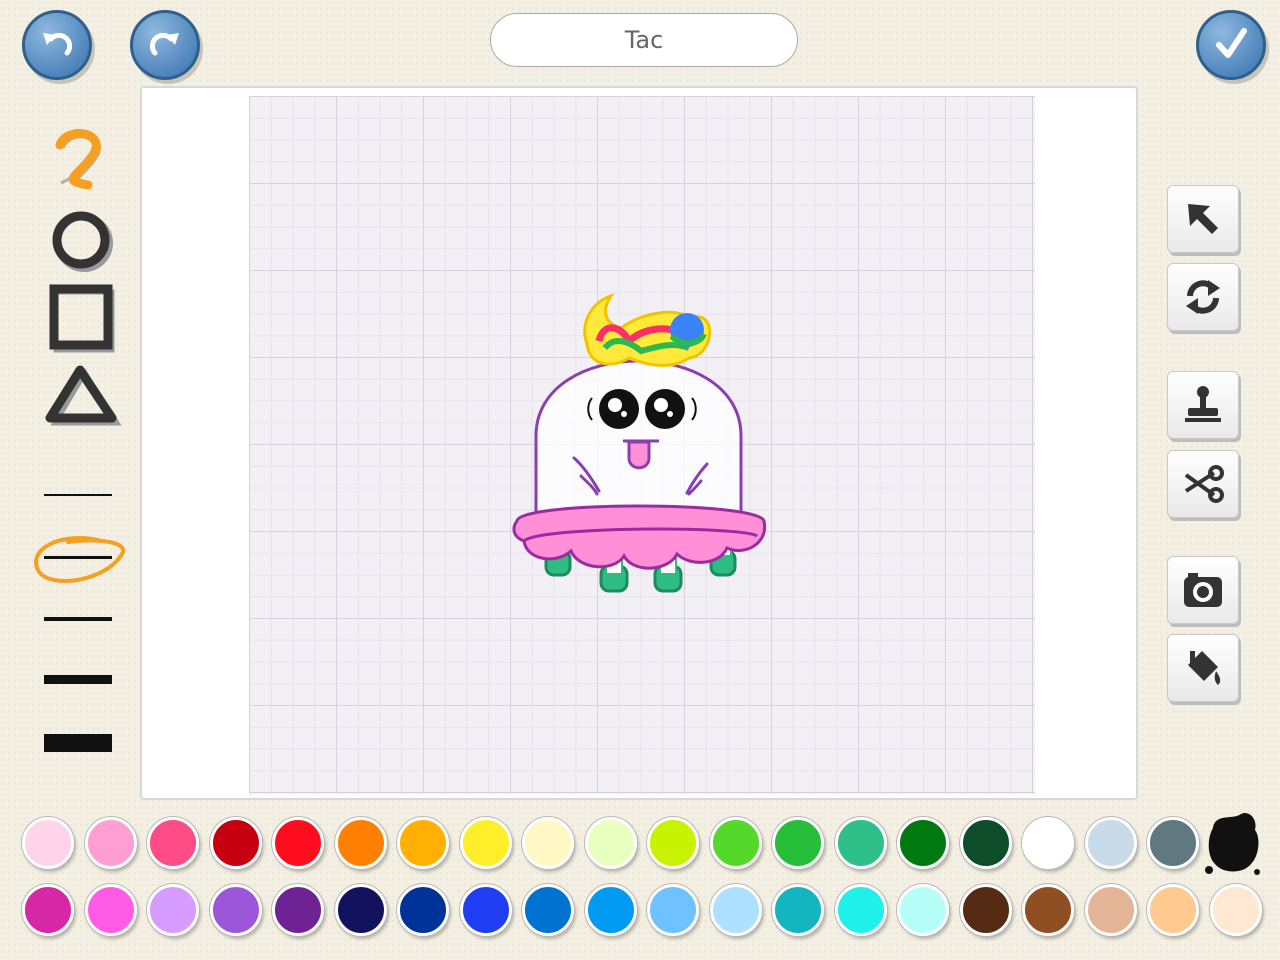  Describe the element at coordinates (82, 320) in the screenshot. I see `square-icon` at that location.